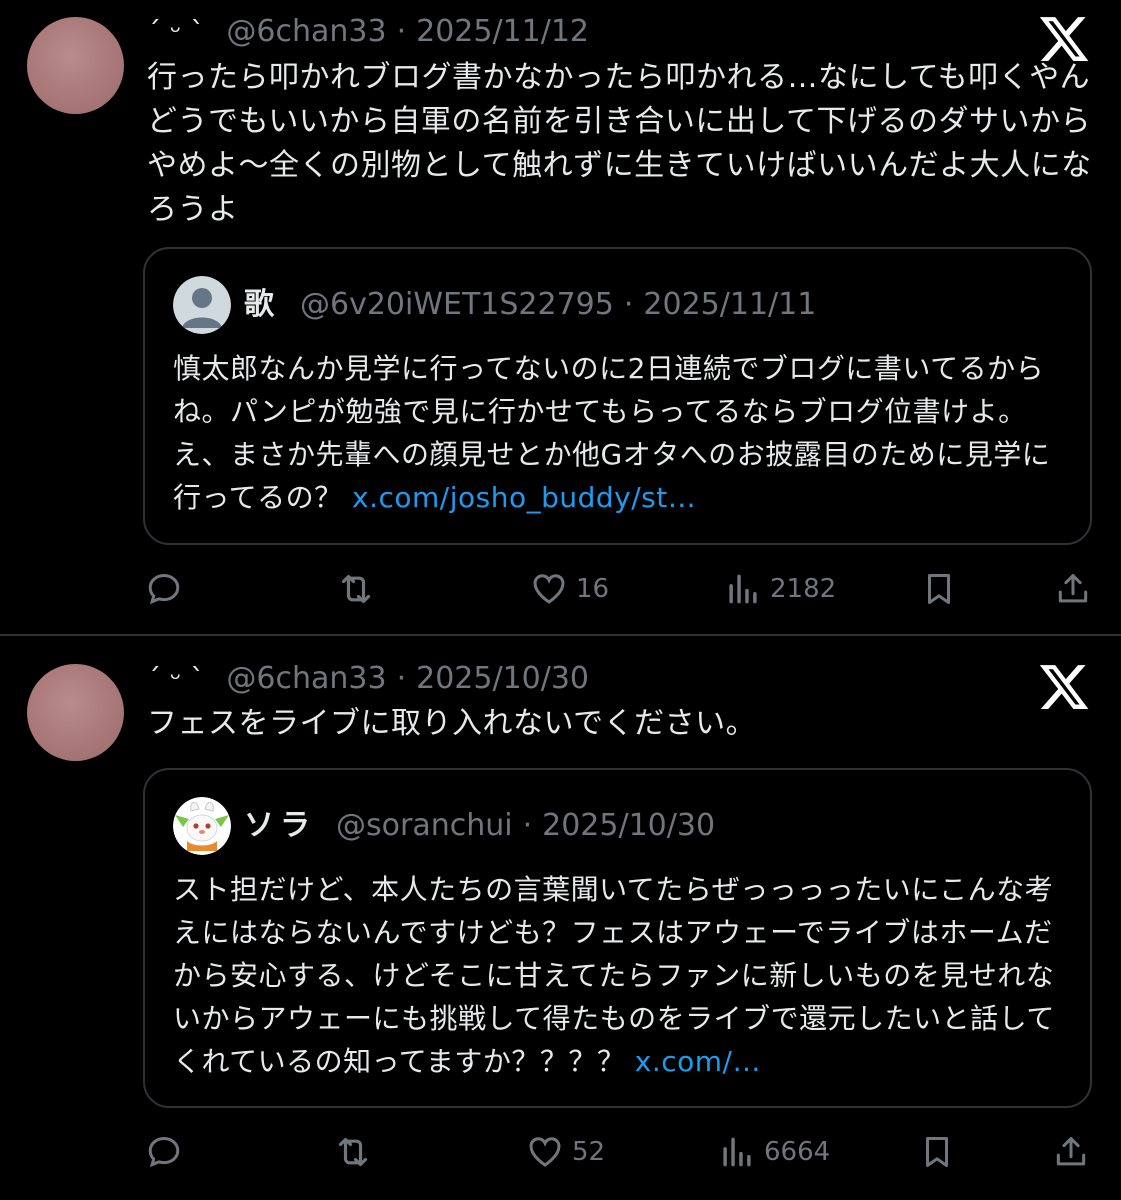 This screenshot has height=1200, width=1121. Describe the element at coordinates (202, 826) in the screenshot. I see `rabbit-character-icon` at that location.